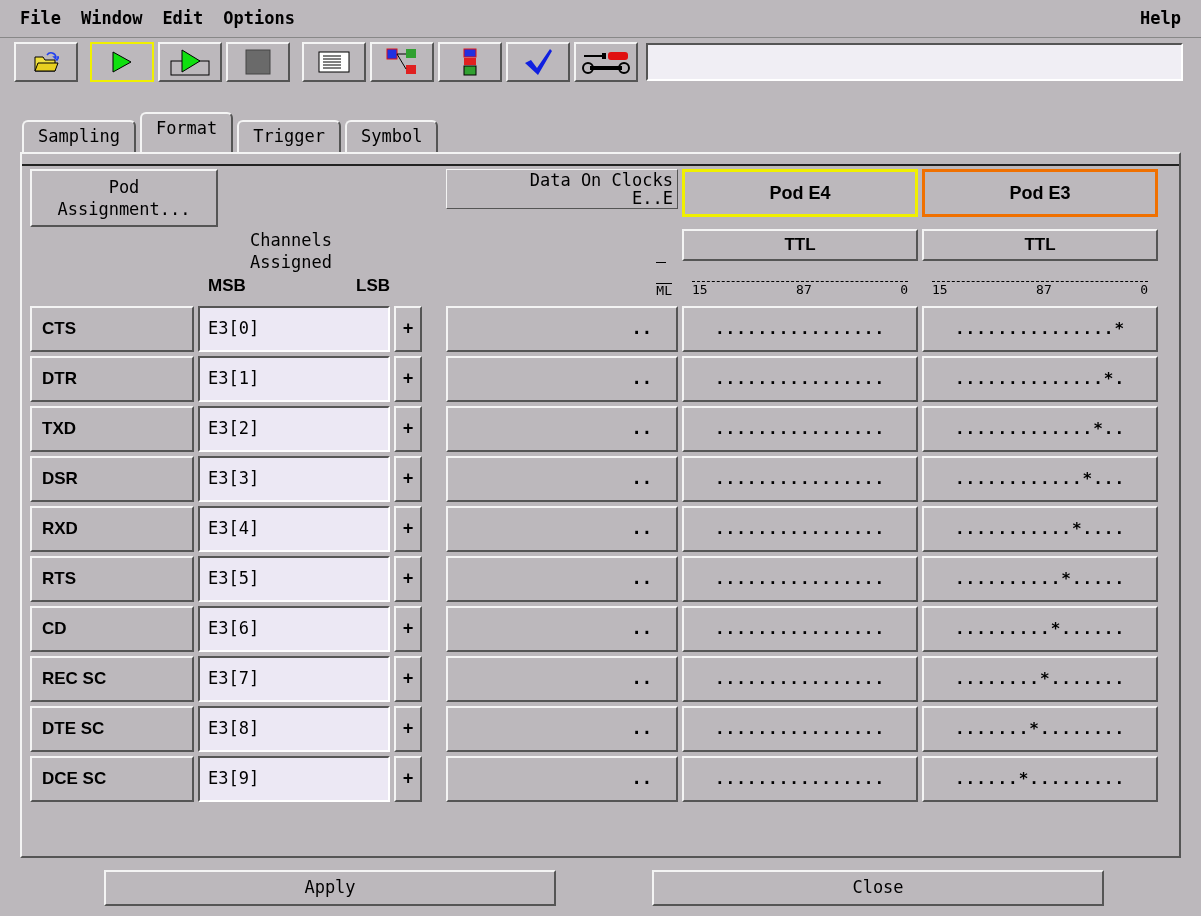 This screenshot has width=1201, height=916. Describe the element at coordinates (112, 729) in the screenshot. I see `signal-label-button: DTE SC` at that location.